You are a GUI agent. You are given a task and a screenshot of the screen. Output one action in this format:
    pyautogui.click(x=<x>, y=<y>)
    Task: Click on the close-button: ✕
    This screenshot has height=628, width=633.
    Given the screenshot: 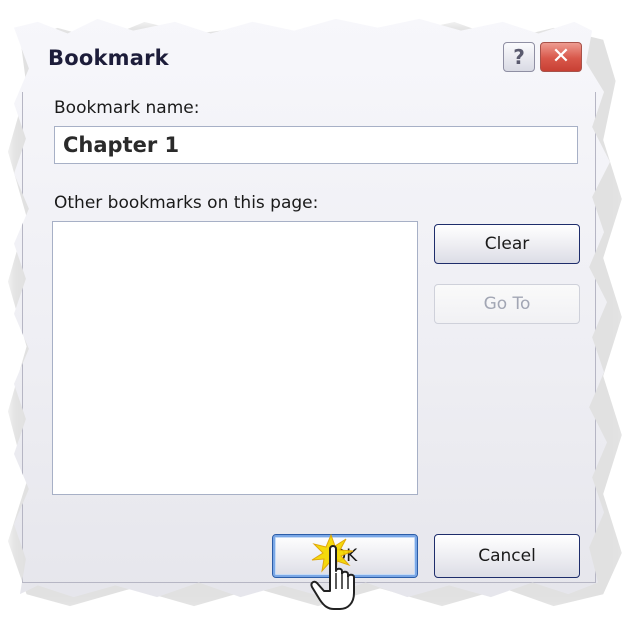 What is the action you would take?
    pyautogui.click(x=561, y=57)
    